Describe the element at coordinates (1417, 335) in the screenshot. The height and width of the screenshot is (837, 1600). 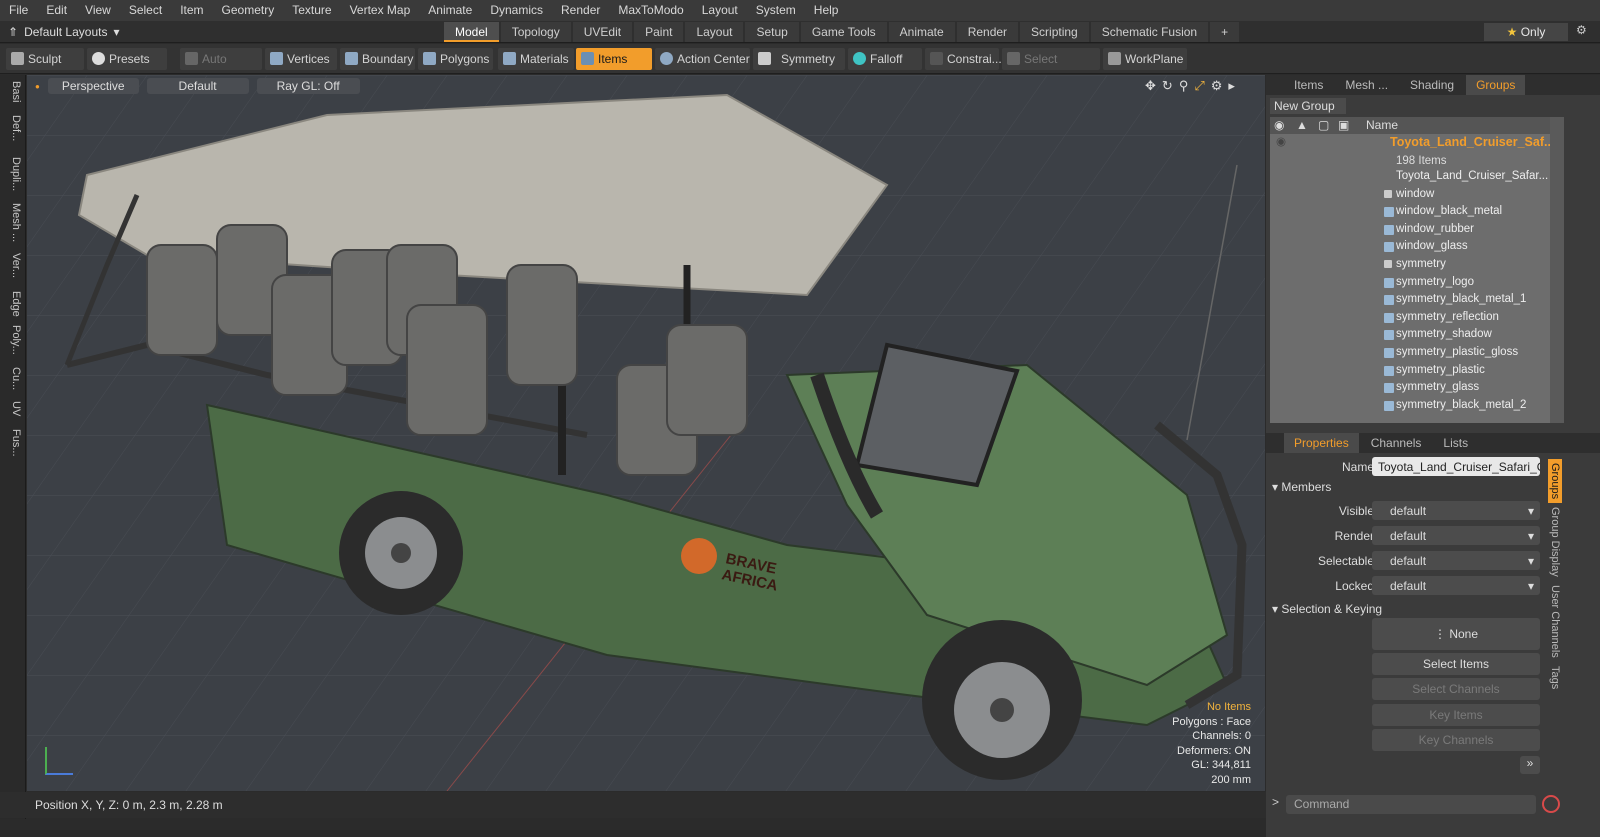
I see `tree-item: symmetry_shadow` at that location.